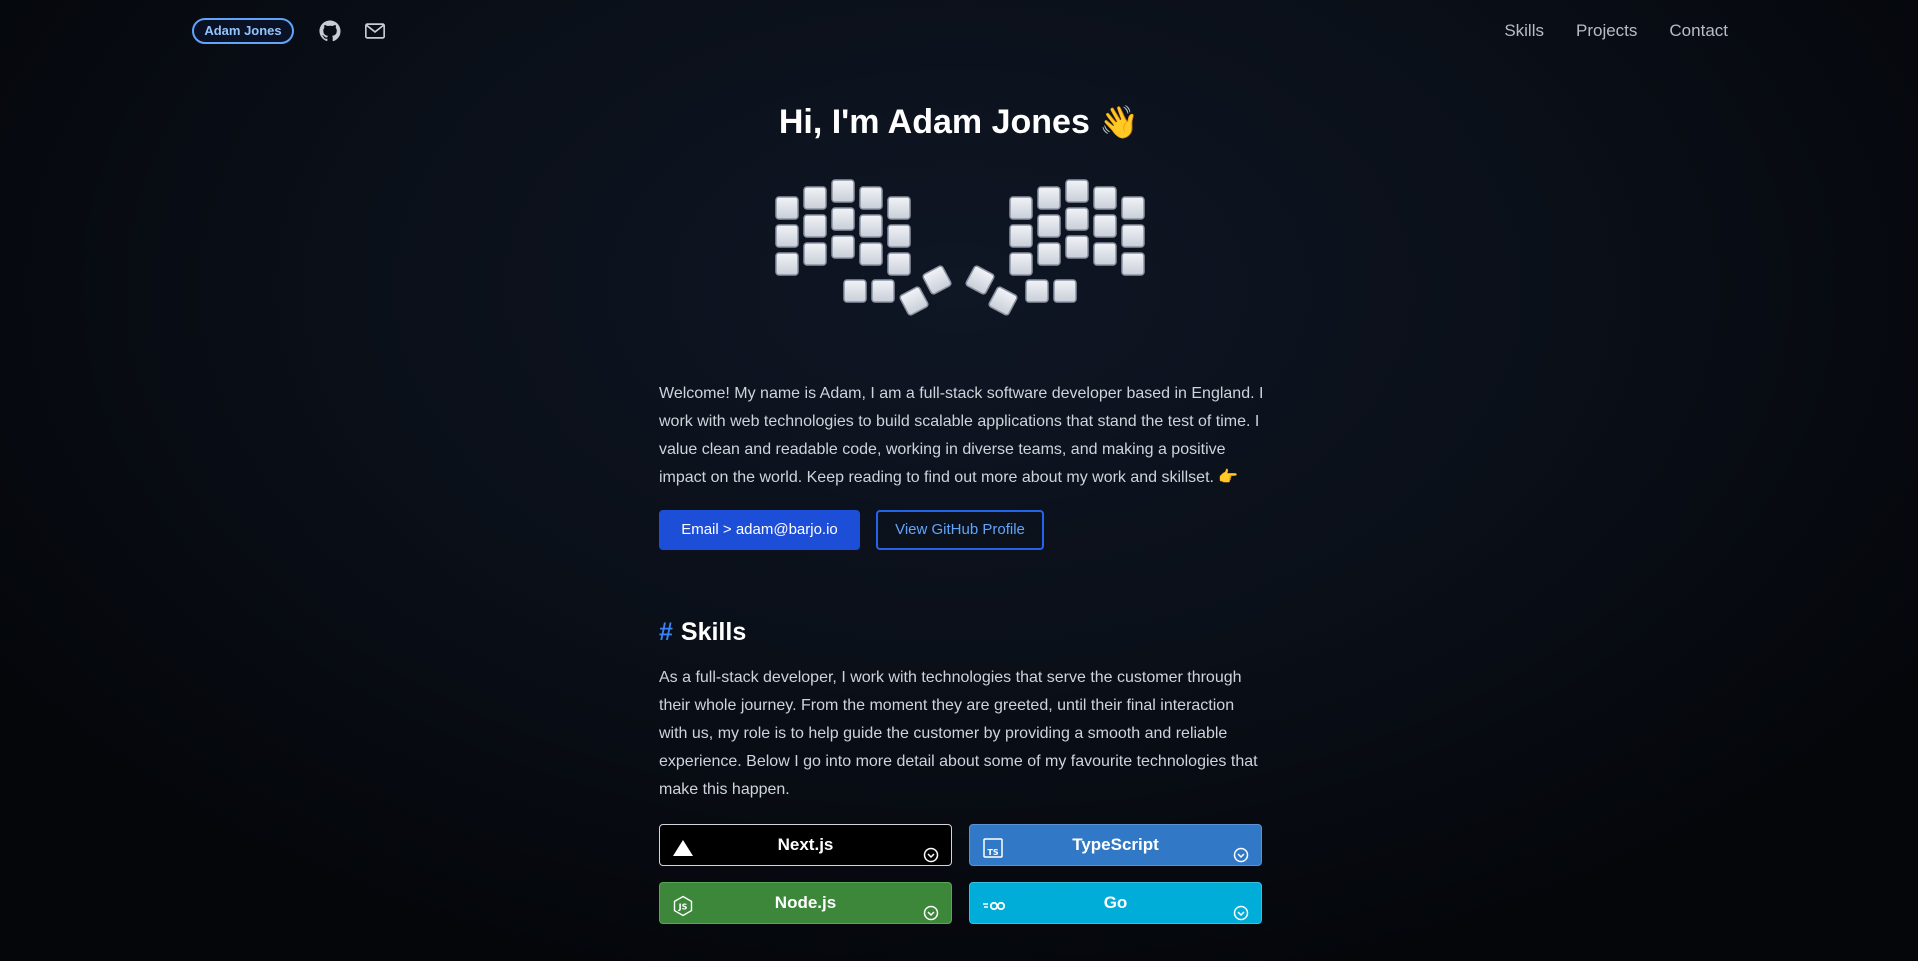 Image resolution: width=1918 pixels, height=961 pixels. What do you see at coordinates (243, 31) in the screenshot?
I see `brand-pill: Adam Jones` at bounding box center [243, 31].